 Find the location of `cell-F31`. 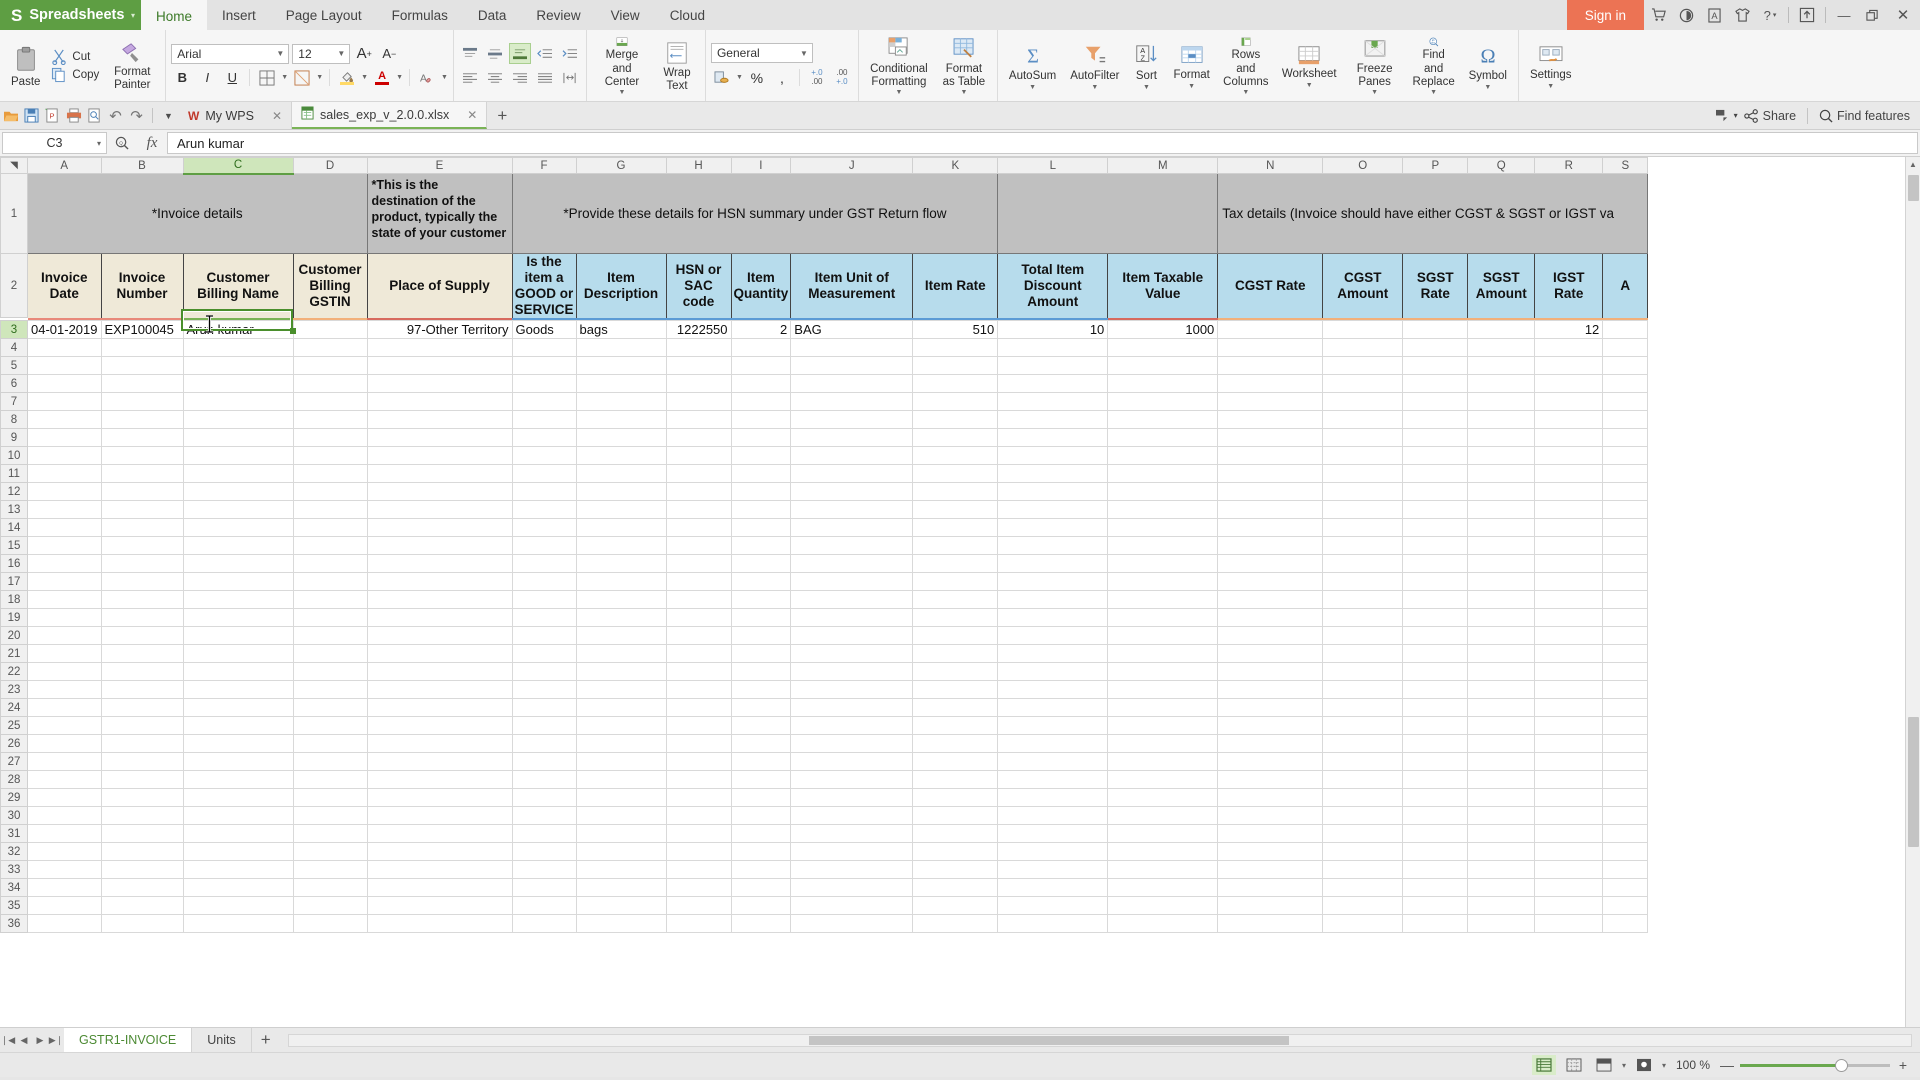

cell-F31 is located at coordinates (544, 834).